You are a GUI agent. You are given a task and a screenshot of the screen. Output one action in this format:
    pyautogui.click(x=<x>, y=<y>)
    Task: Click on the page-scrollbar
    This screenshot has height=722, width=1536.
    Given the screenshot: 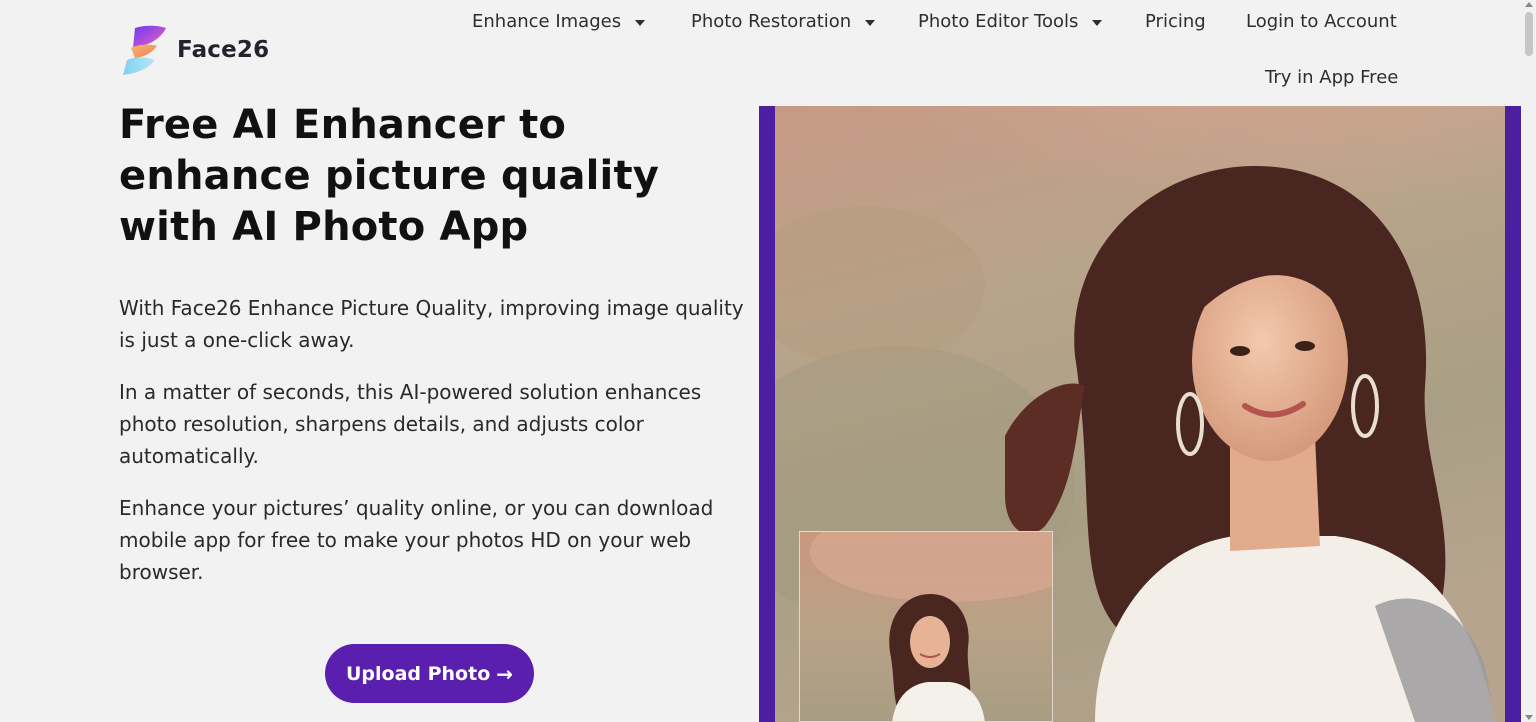 What is the action you would take?
    pyautogui.click(x=1529, y=361)
    